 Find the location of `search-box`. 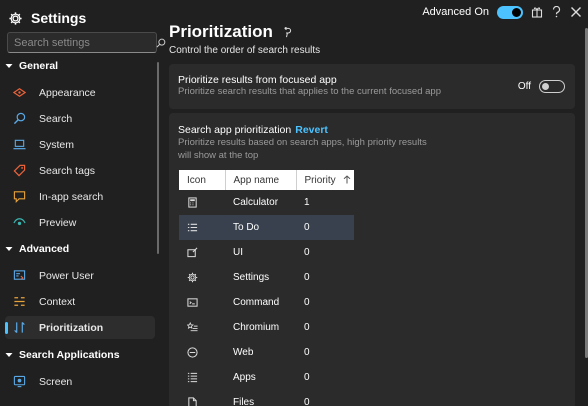

search-box is located at coordinates (86, 42).